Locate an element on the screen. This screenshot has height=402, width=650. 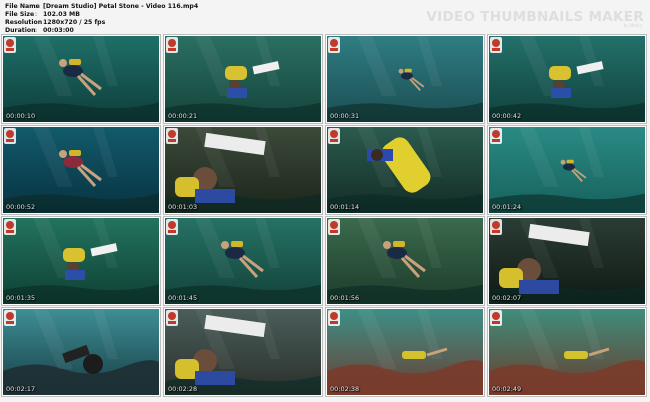
video-thumbnail: 00:02:07 is located at coordinates (567, 261).